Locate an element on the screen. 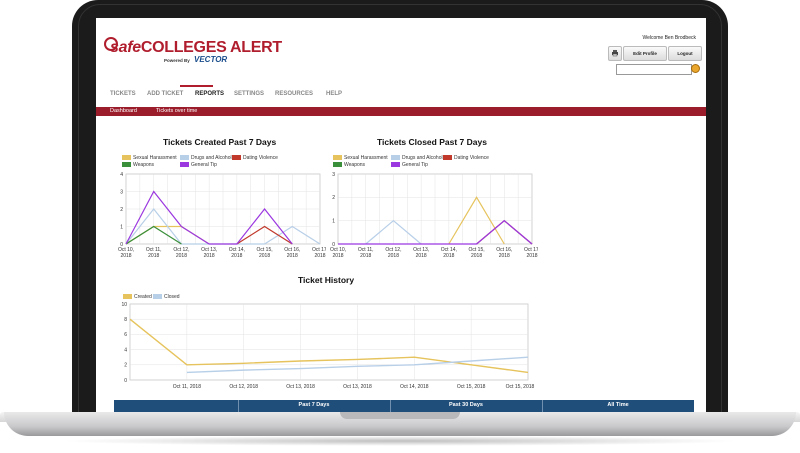 Image resolution: width=800 pixels, height=453 pixels. chart3-legend: Created Closed is located at coordinates (183, 298).